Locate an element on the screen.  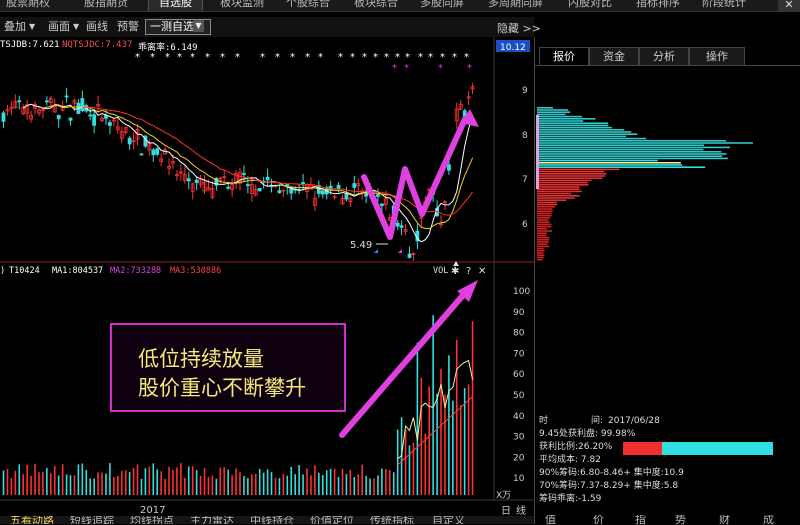
profit-ratio-text: 获利比例:26.20% is located at coordinates (576, 447).